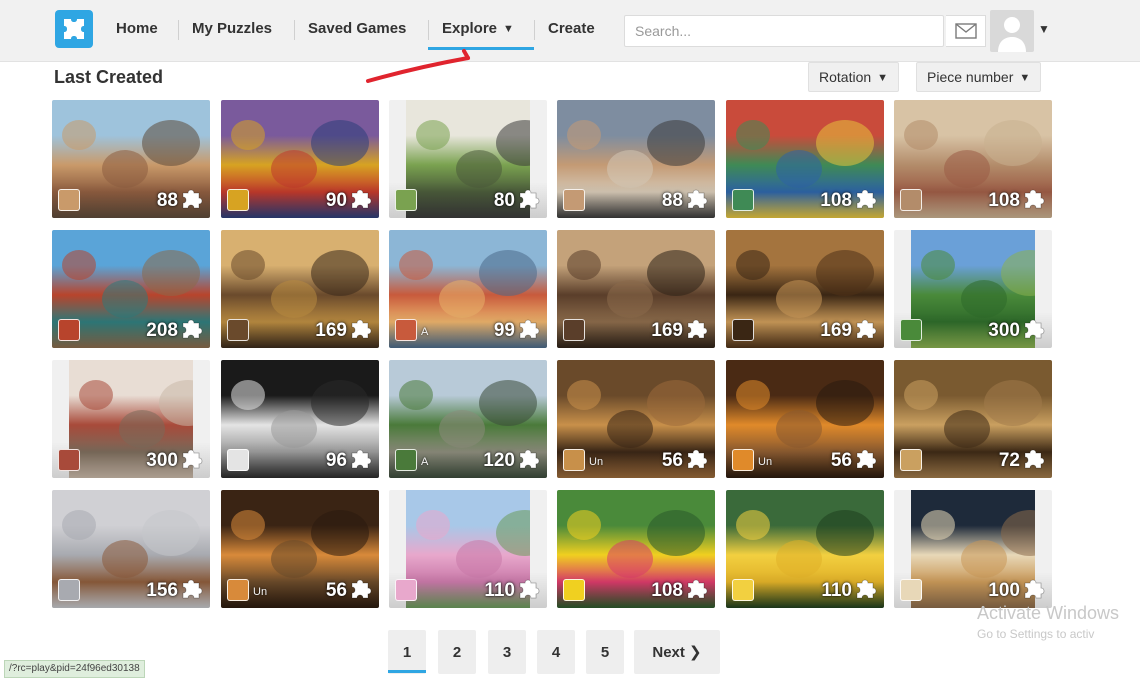 This screenshot has width=1140, height=680. What do you see at coordinates (677, 652) in the screenshot?
I see `next-page-button: Next ❯` at bounding box center [677, 652].